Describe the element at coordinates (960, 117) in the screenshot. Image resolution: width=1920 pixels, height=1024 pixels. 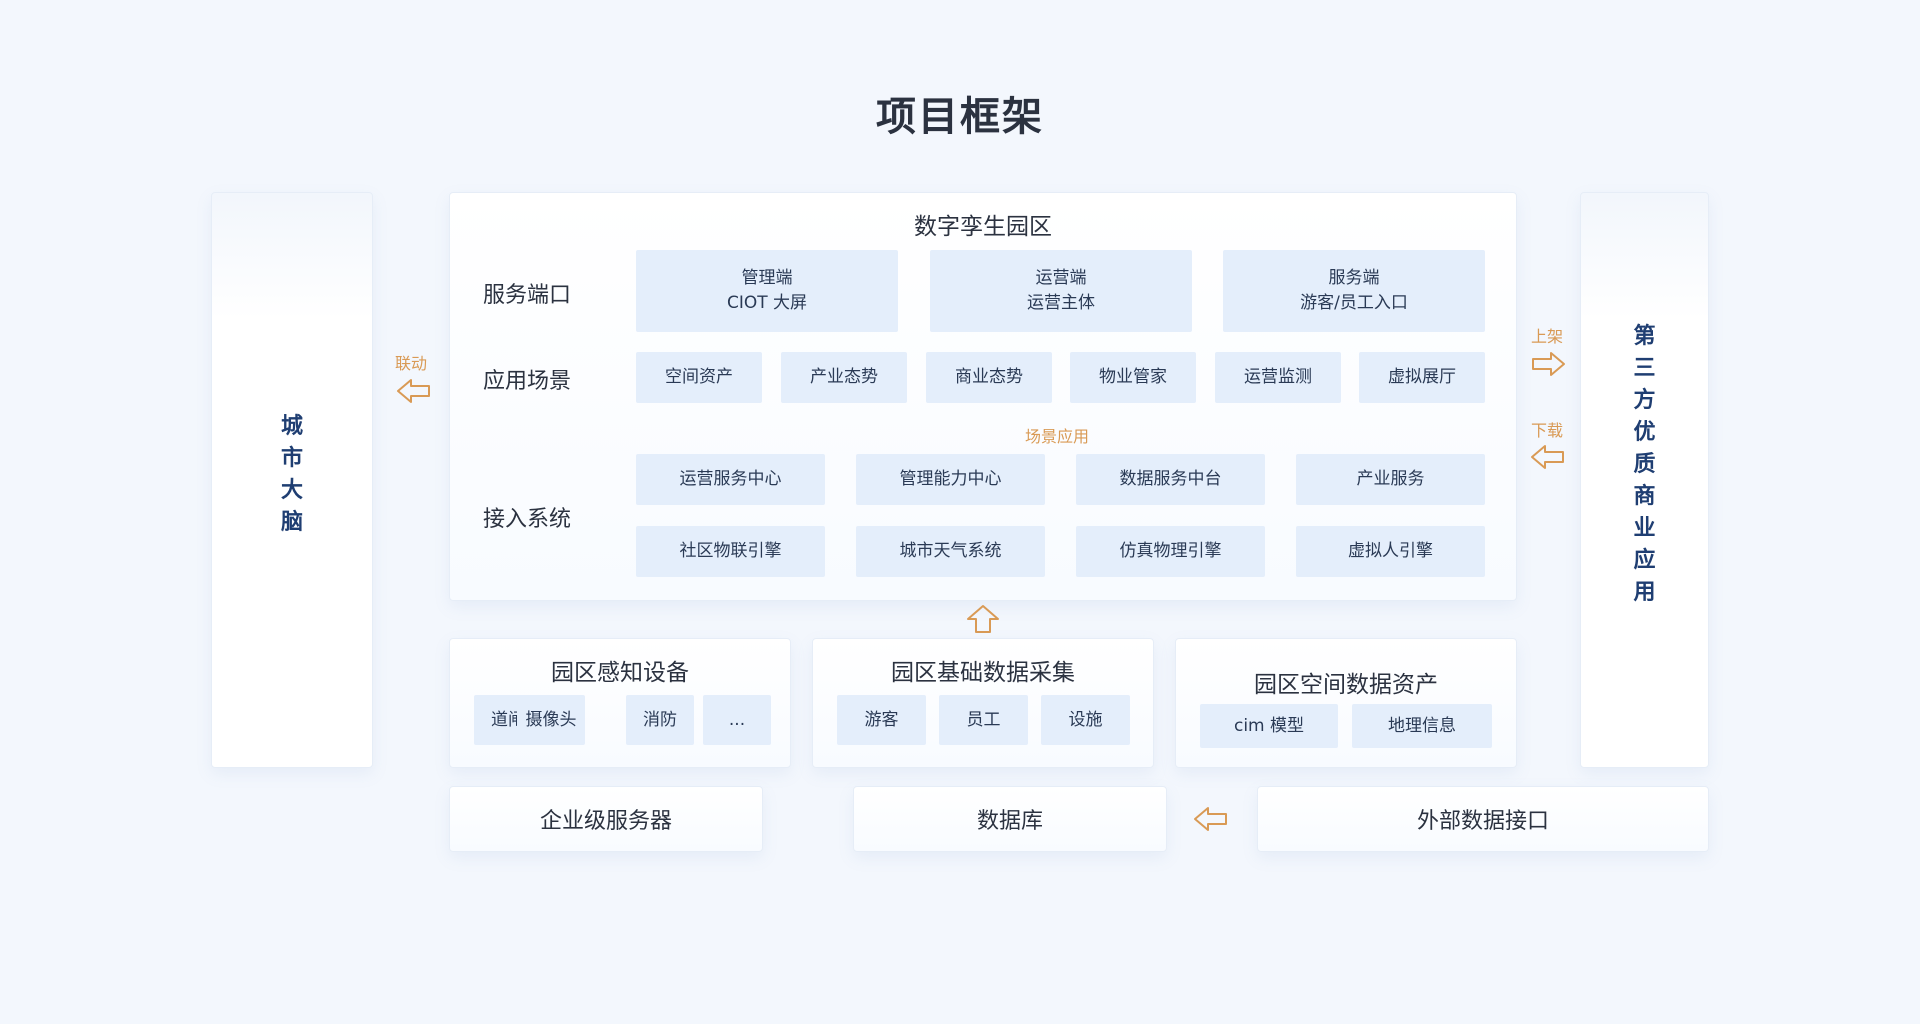
I see `page-title: 项目框架` at that location.